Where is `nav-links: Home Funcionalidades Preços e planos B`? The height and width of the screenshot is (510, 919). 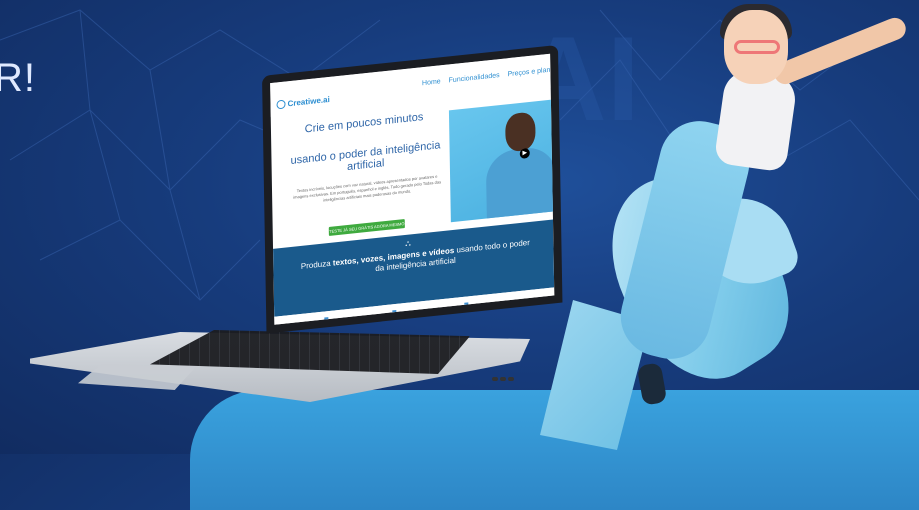 nav-links: Home Funcionalidades Preços e planos B is located at coordinates (489, 76).